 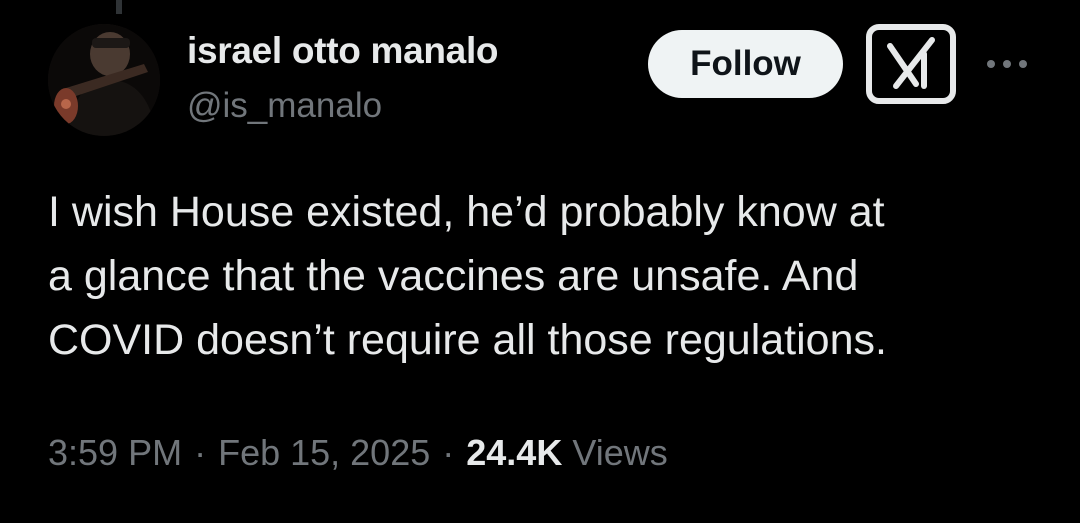 I want to click on author-handle: @is_manalo, so click(x=284, y=106).